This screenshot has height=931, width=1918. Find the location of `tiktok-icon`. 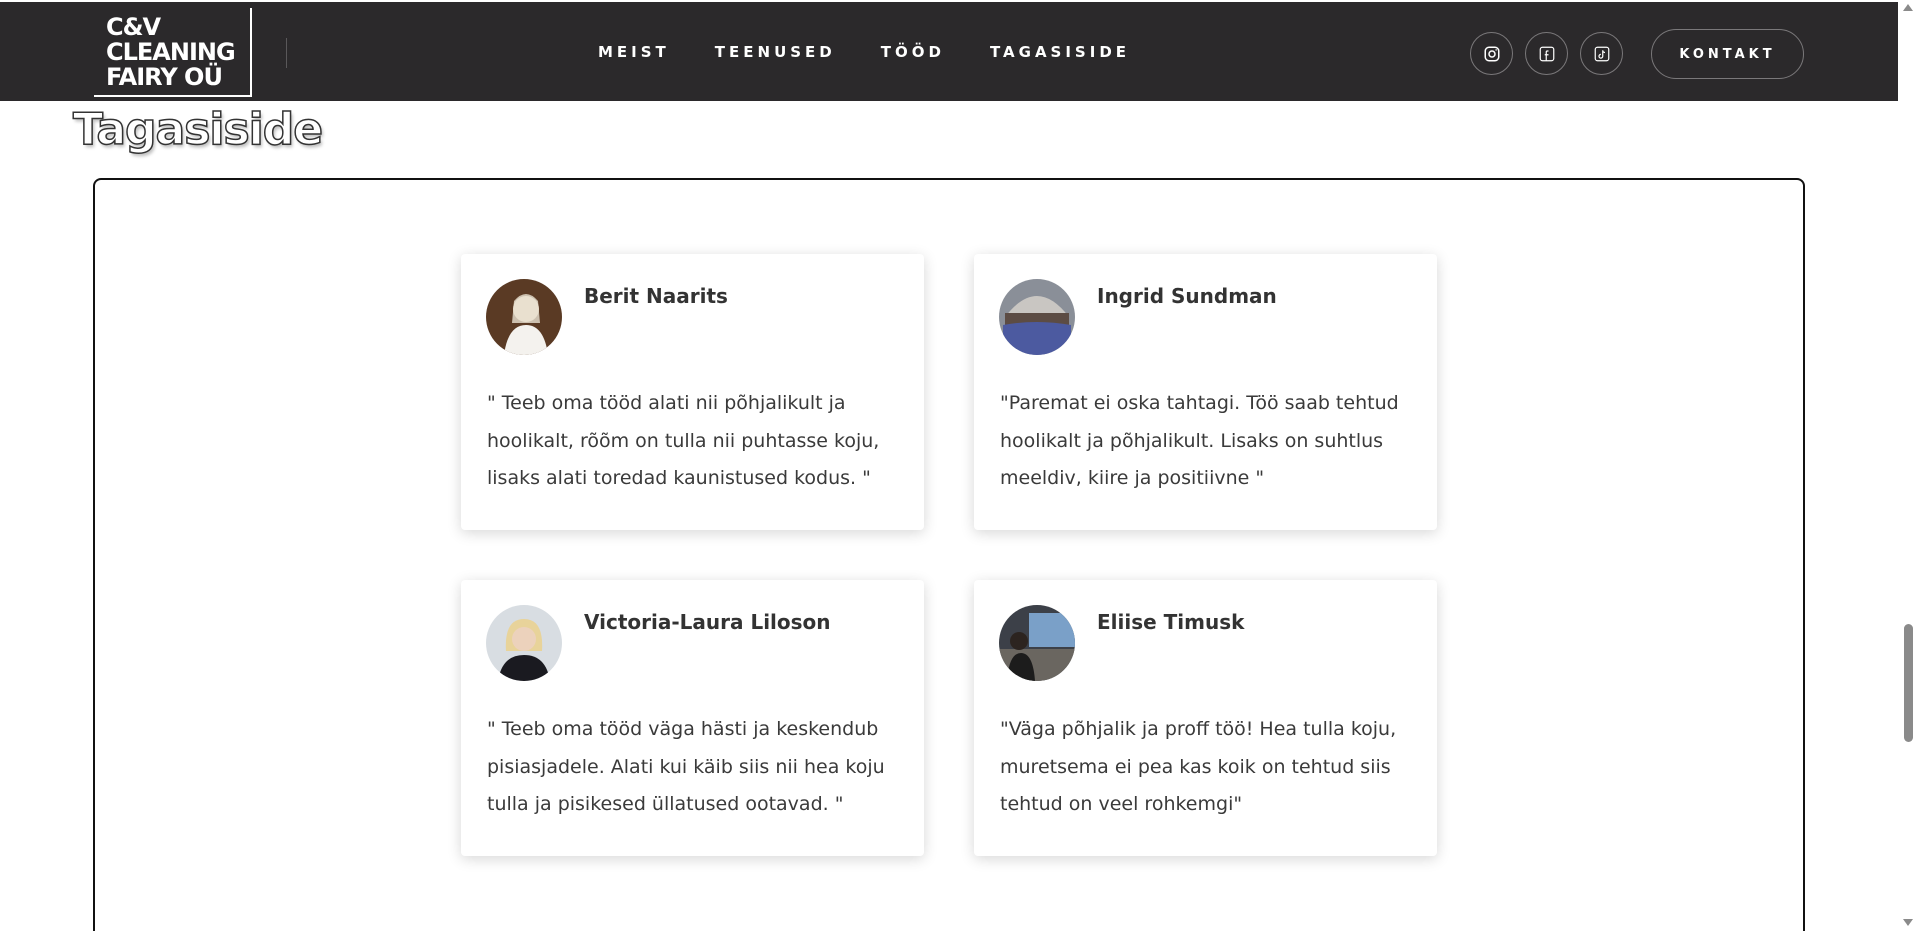

tiktok-icon is located at coordinates (1601, 53).